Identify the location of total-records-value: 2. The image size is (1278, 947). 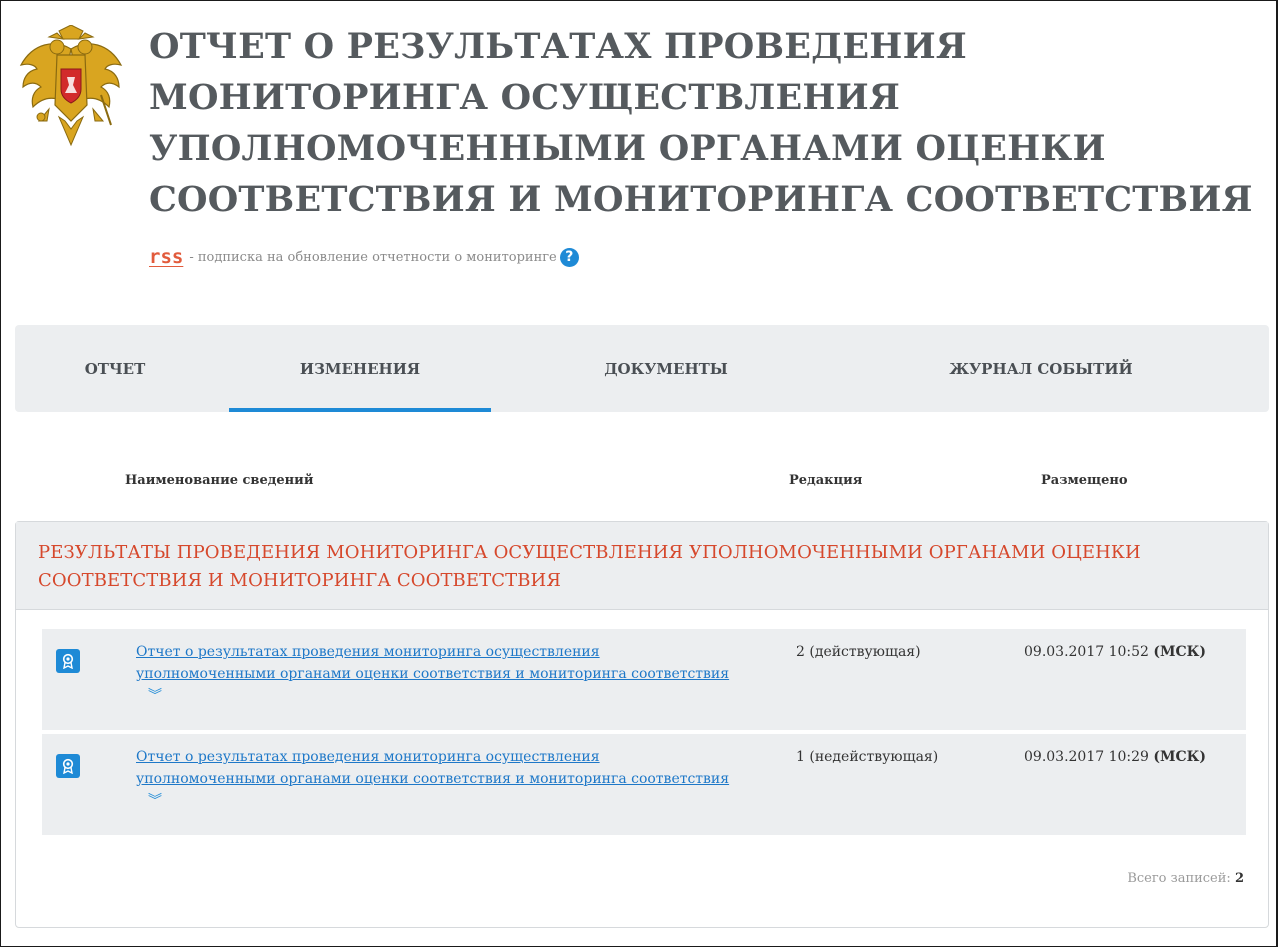
(1239, 878).